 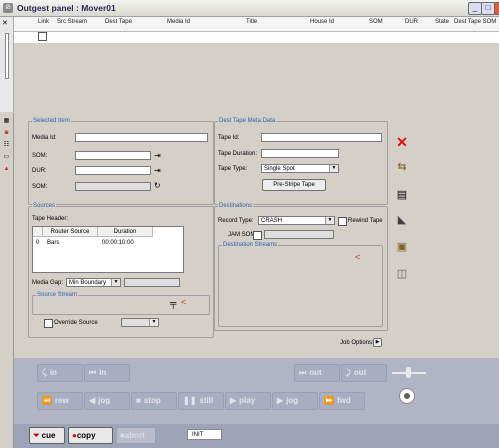 What do you see at coordinates (140, 322) in the screenshot?
I see `override-source-select: ▼` at bounding box center [140, 322].